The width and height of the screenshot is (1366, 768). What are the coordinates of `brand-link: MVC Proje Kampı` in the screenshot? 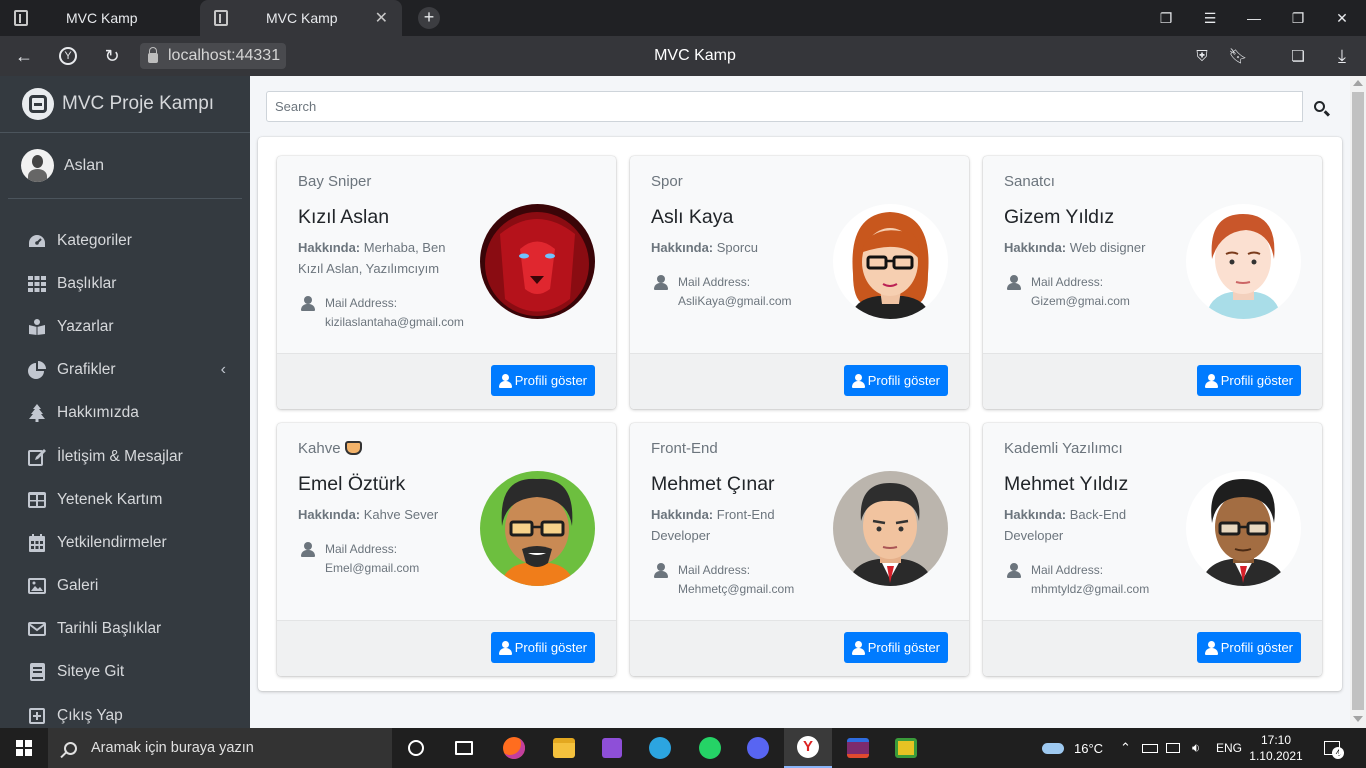 It's located at (125, 104).